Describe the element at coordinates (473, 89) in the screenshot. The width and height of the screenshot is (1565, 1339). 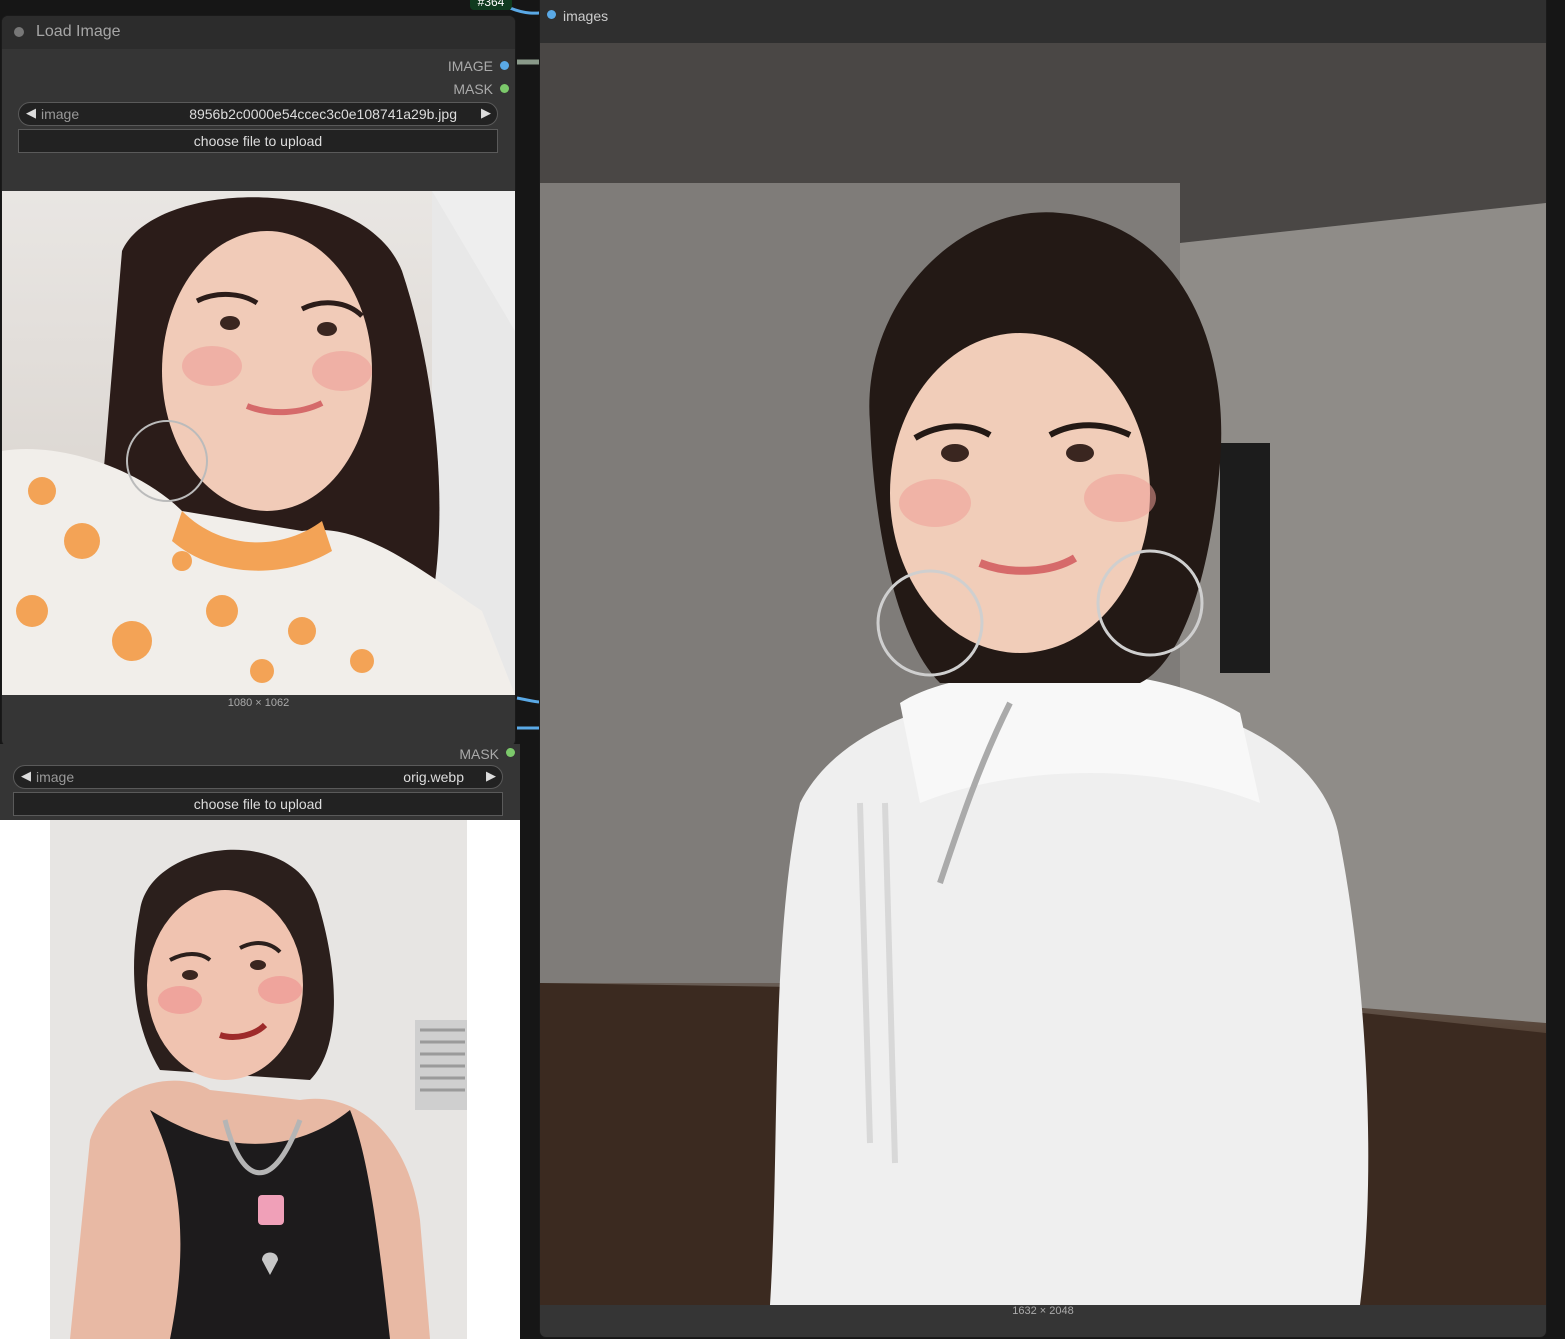
I see `output-label-mask: MASK` at that location.